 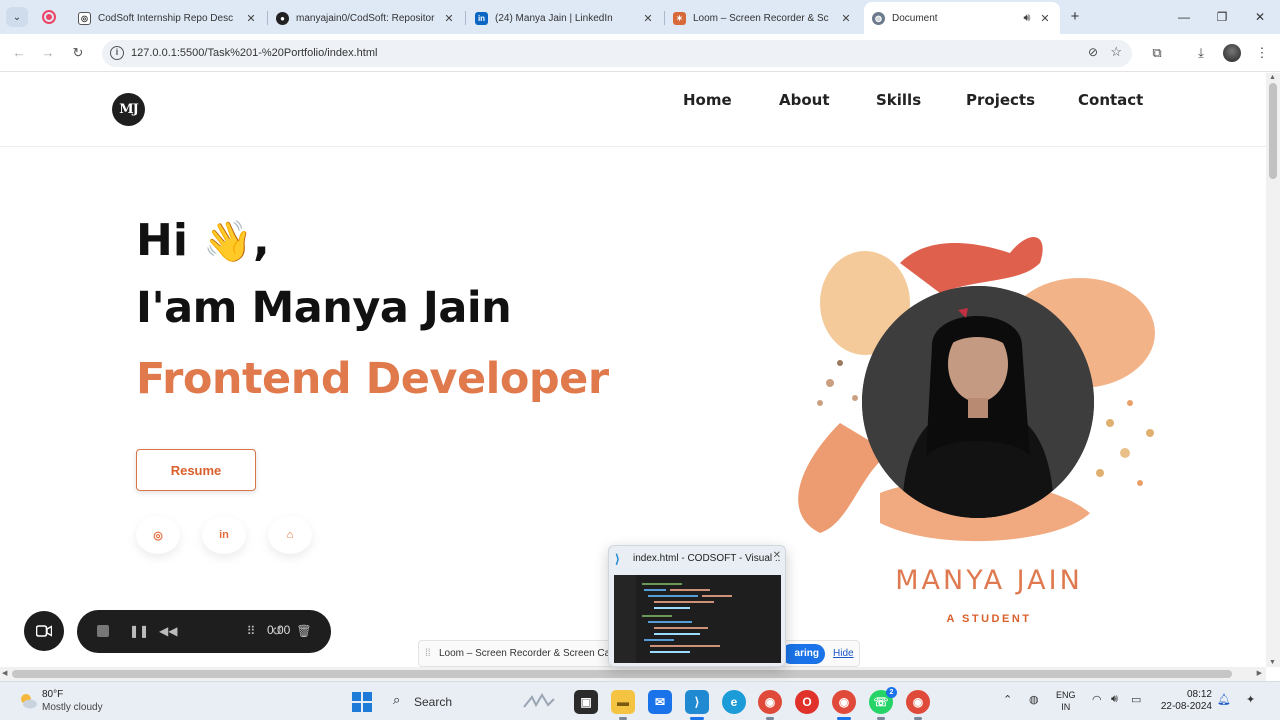 I want to click on bookmark-star-icon: ☆, so click(x=1116, y=52).